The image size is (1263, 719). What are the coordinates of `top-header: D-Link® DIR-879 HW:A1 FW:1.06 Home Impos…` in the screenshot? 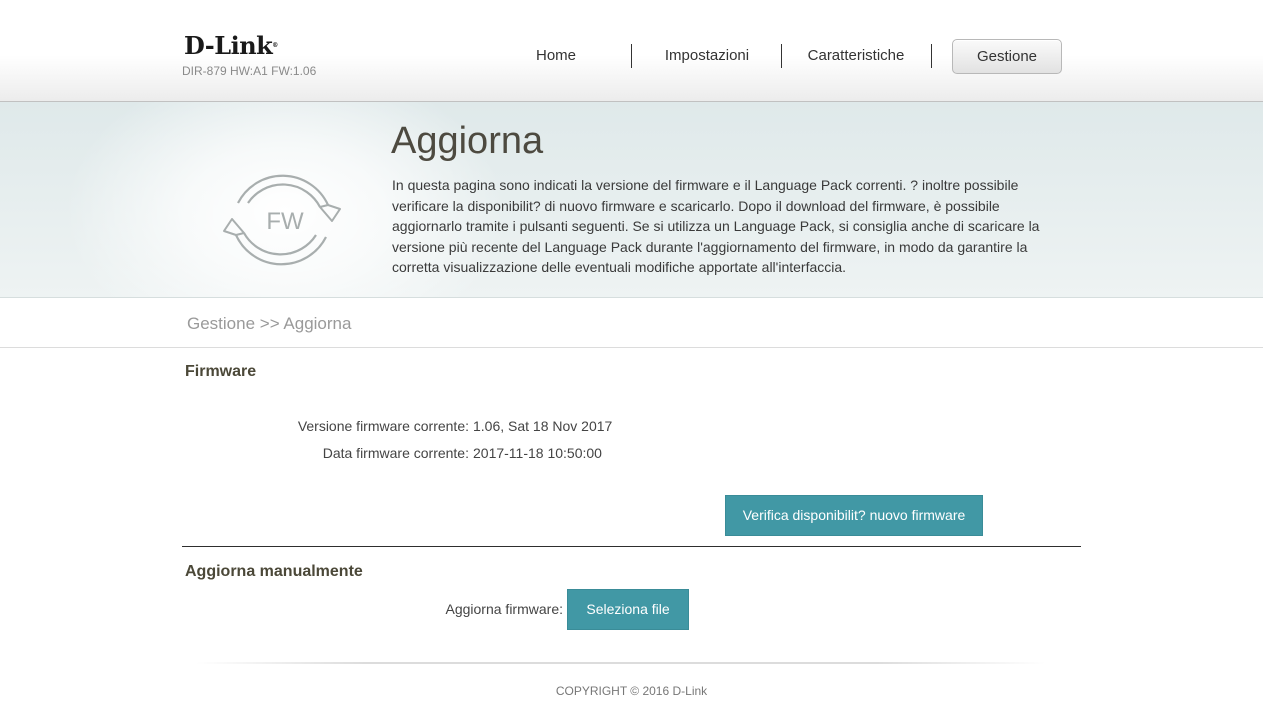 It's located at (631, 51).